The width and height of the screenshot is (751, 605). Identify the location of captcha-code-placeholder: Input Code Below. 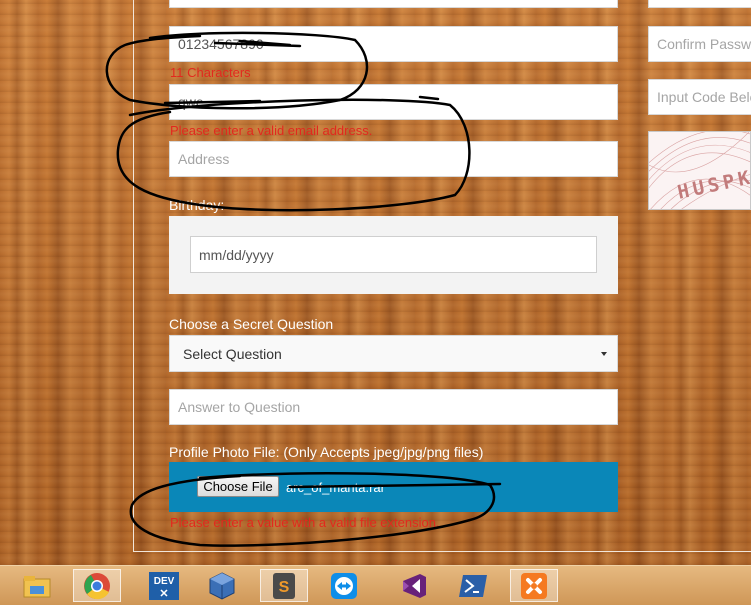
(704, 97).